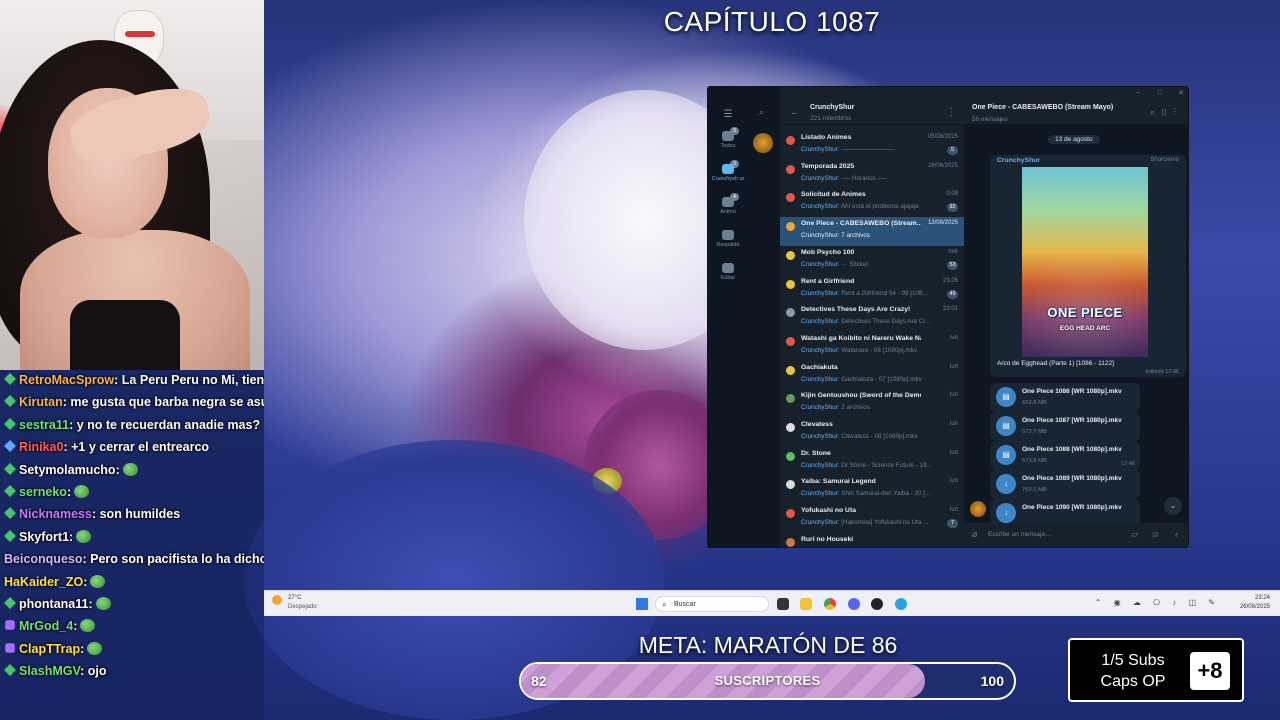 This screenshot has height=720, width=1280. I want to click on folder-tab: 3 Crunchysh ur, so click(728, 171).